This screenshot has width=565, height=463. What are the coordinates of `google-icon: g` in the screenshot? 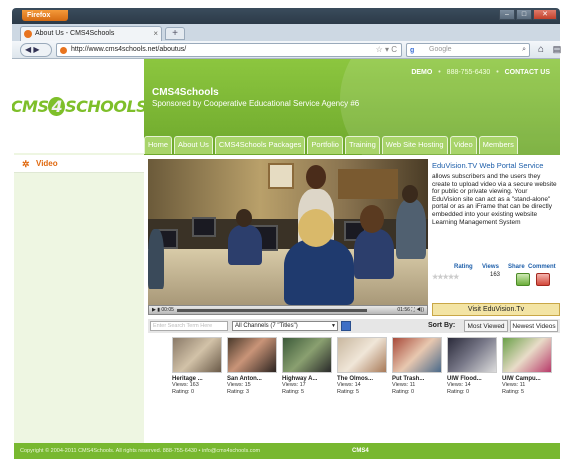 It's located at (412, 50).